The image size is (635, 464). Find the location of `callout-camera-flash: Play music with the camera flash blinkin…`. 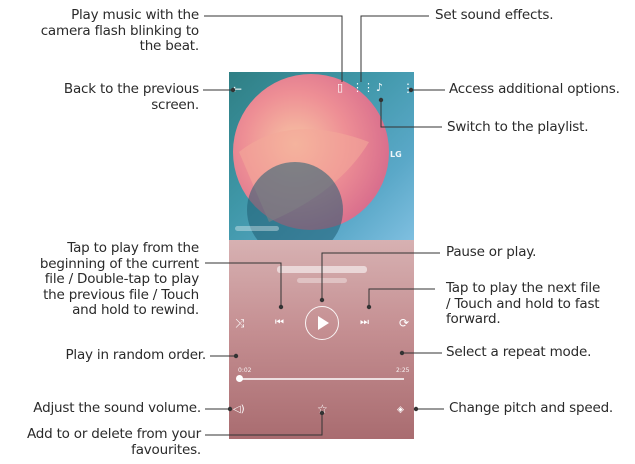

callout-camera-flash: Play music with the camera flash blinkin… is located at coordinates (119, 30).